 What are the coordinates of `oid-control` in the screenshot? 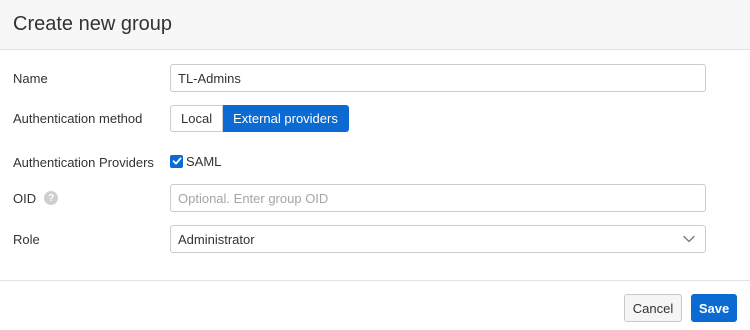 It's located at (438, 198).